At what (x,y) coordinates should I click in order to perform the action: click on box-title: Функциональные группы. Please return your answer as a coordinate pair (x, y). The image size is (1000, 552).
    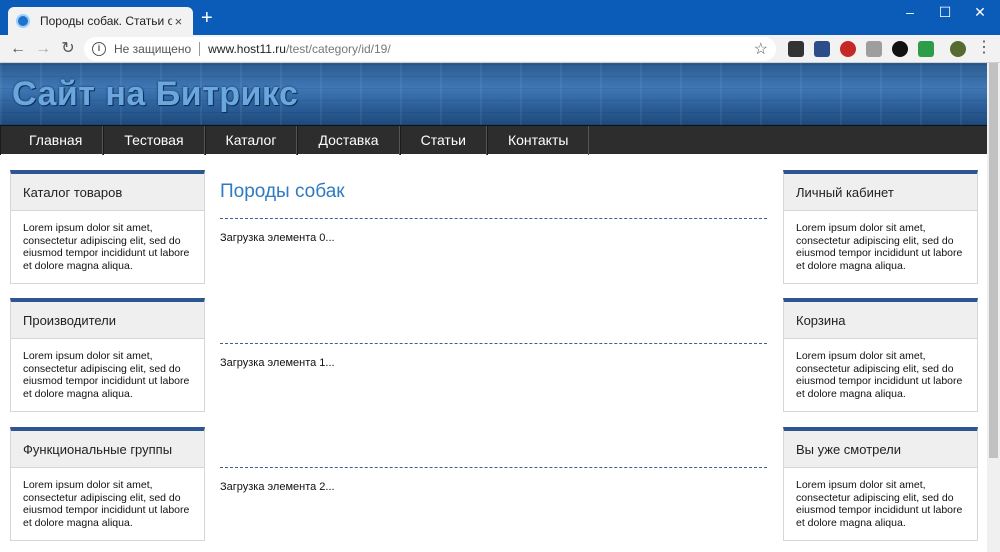
    Looking at the image, I should click on (107, 449).